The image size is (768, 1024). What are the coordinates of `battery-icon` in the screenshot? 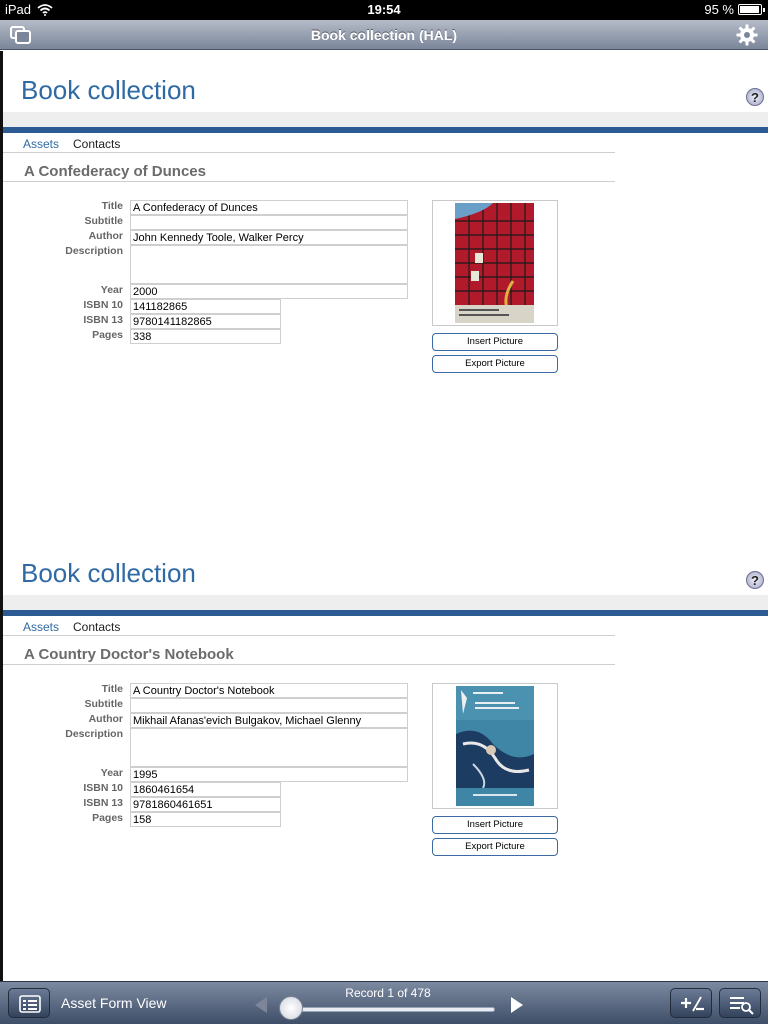 It's located at (751, 9).